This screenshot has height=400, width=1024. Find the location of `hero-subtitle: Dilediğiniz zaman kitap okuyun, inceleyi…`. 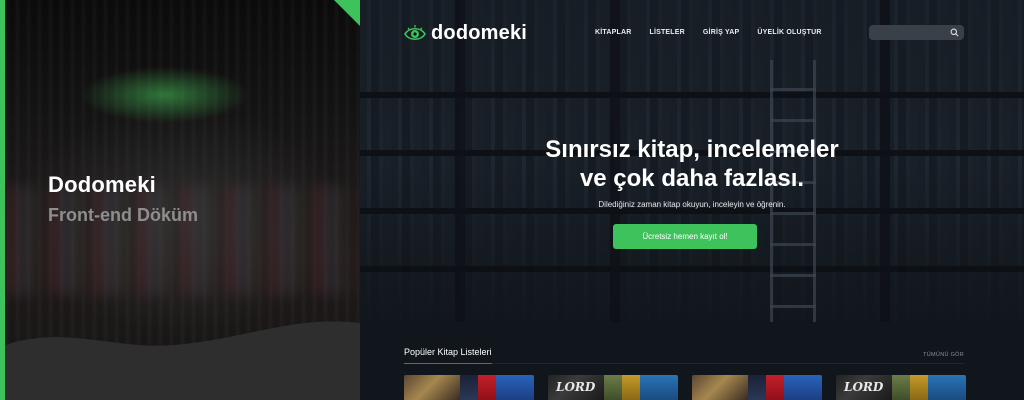

hero-subtitle: Dilediğiniz zaman kitap okuyun, inceleyi… is located at coordinates (692, 204).